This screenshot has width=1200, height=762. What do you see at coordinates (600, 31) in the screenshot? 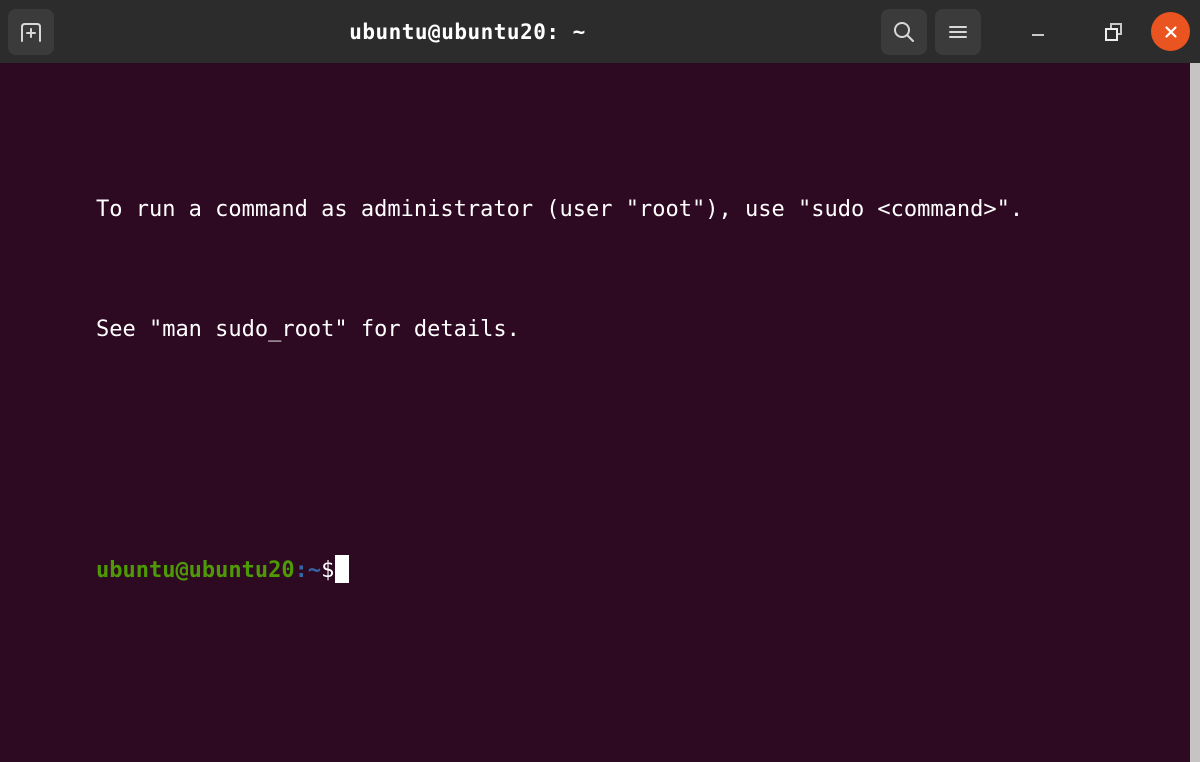
I see `titlebar: ubuntu@ubuntu20: ~` at bounding box center [600, 31].